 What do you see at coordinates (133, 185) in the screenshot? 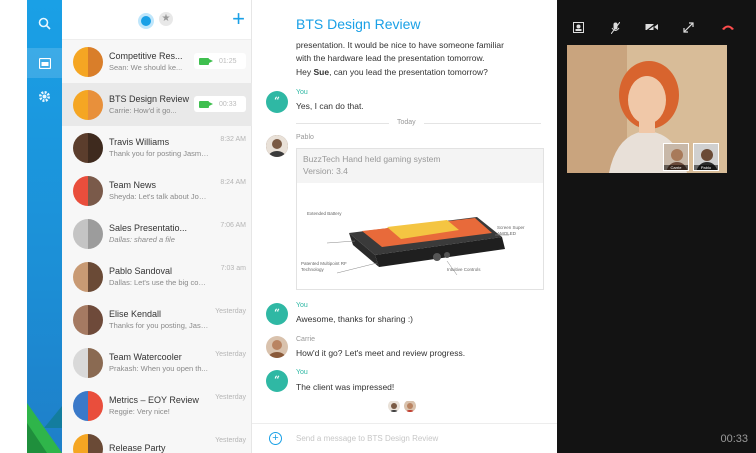
I see `conversation-title: Team News` at bounding box center [133, 185].